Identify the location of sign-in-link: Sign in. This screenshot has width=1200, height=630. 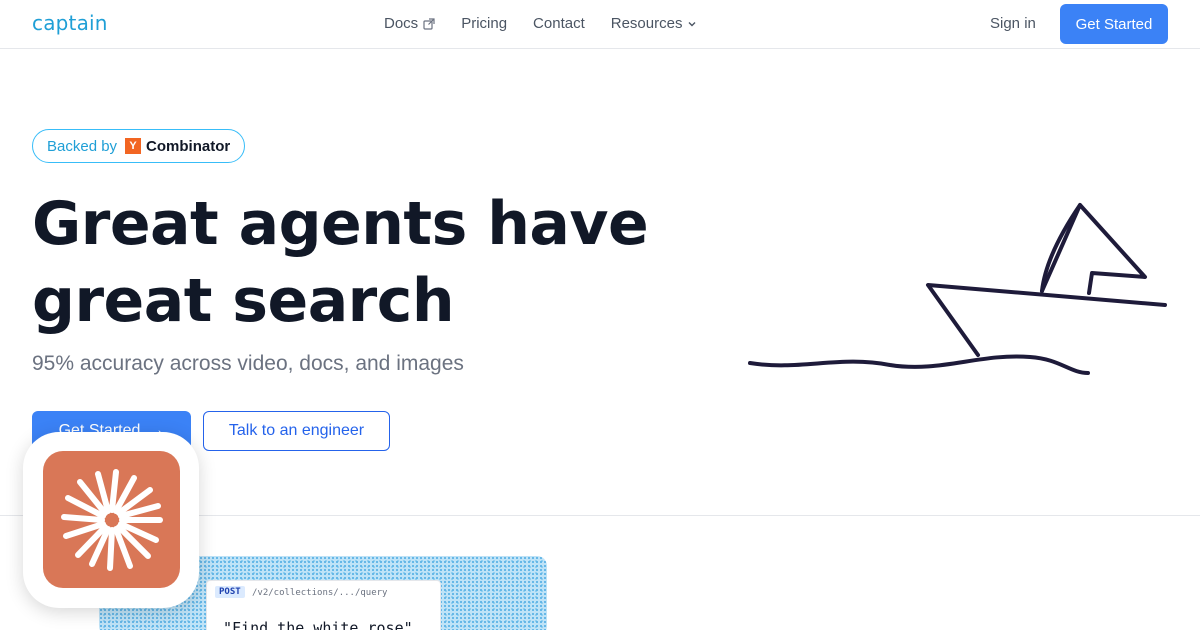
(1013, 23).